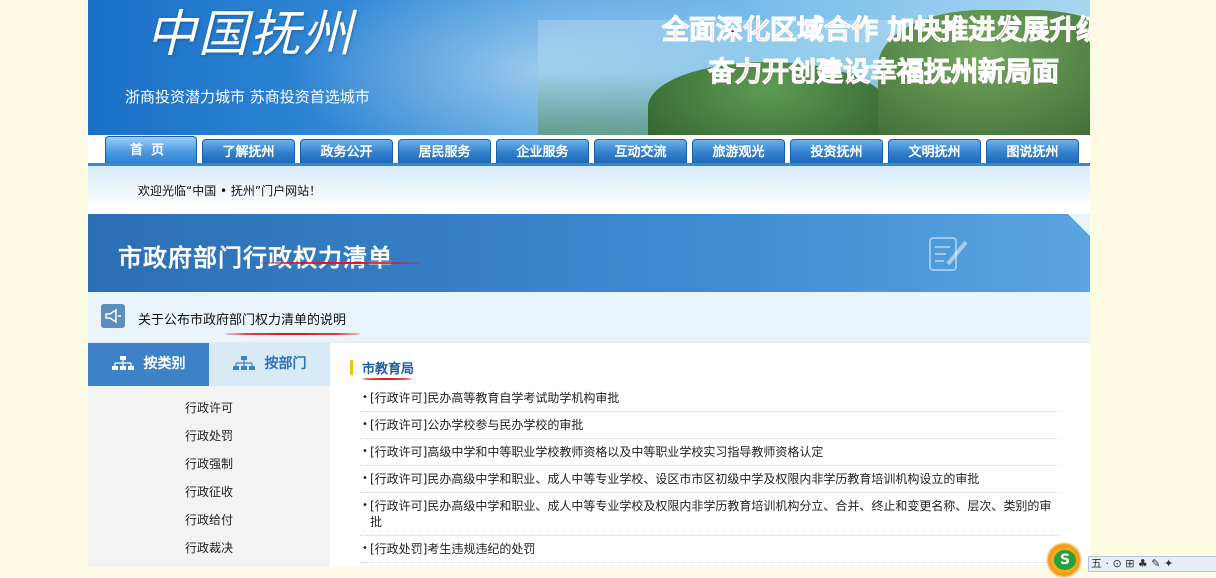 This screenshot has height=578, width=1216. What do you see at coordinates (836, 152) in the screenshot?
I see `nav-tab-invest: 投资抚州` at bounding box center [836, 152].